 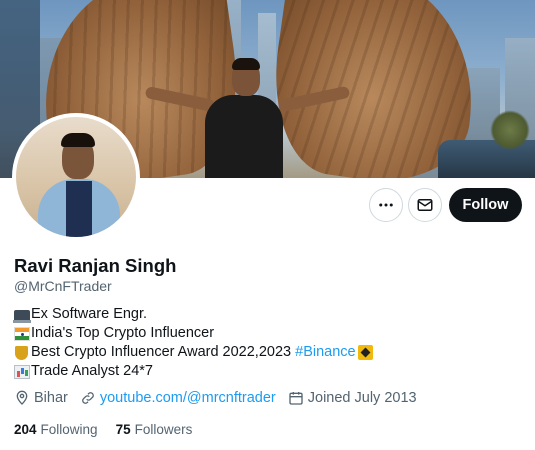 I want to click on more-icon, so click(x=386, y=205).